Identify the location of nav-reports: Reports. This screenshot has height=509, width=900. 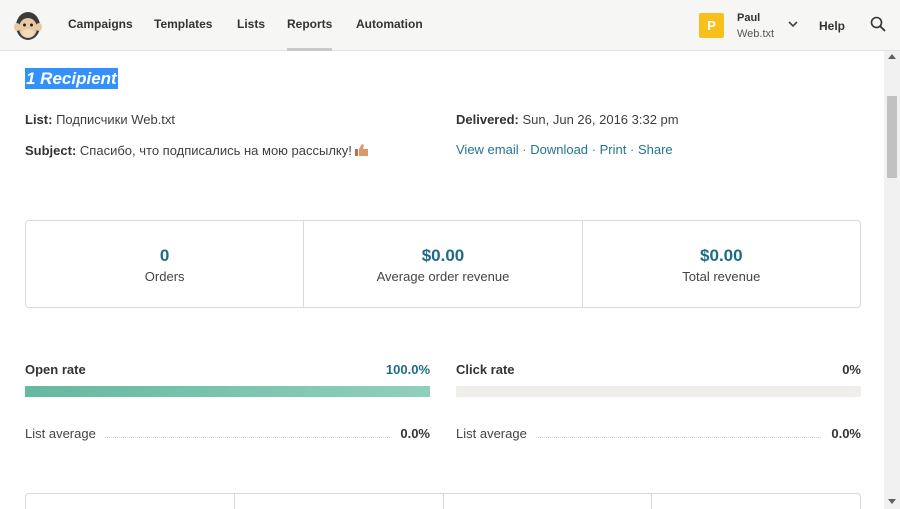
(310, 34).